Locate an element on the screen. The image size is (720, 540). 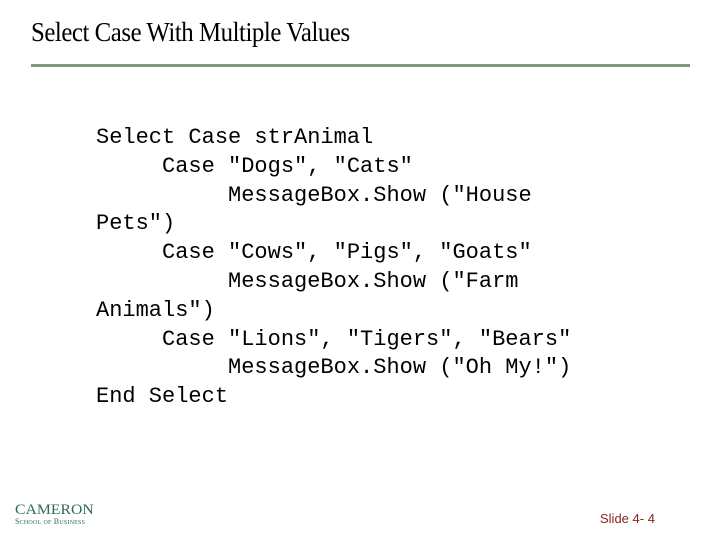
code-line: End Select is located at coordinates (162, 397).